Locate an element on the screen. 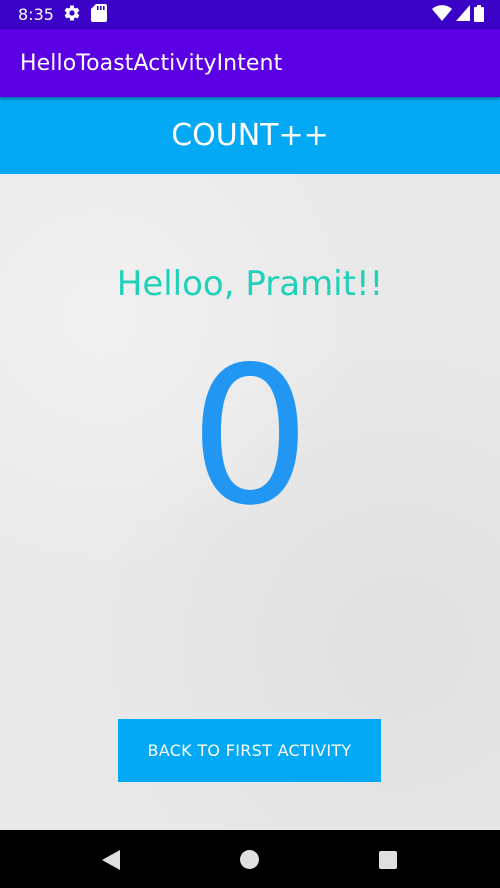 This screenshot has width=500, height=888. count-button: COUNT++ is located at coordinates (250, 135).